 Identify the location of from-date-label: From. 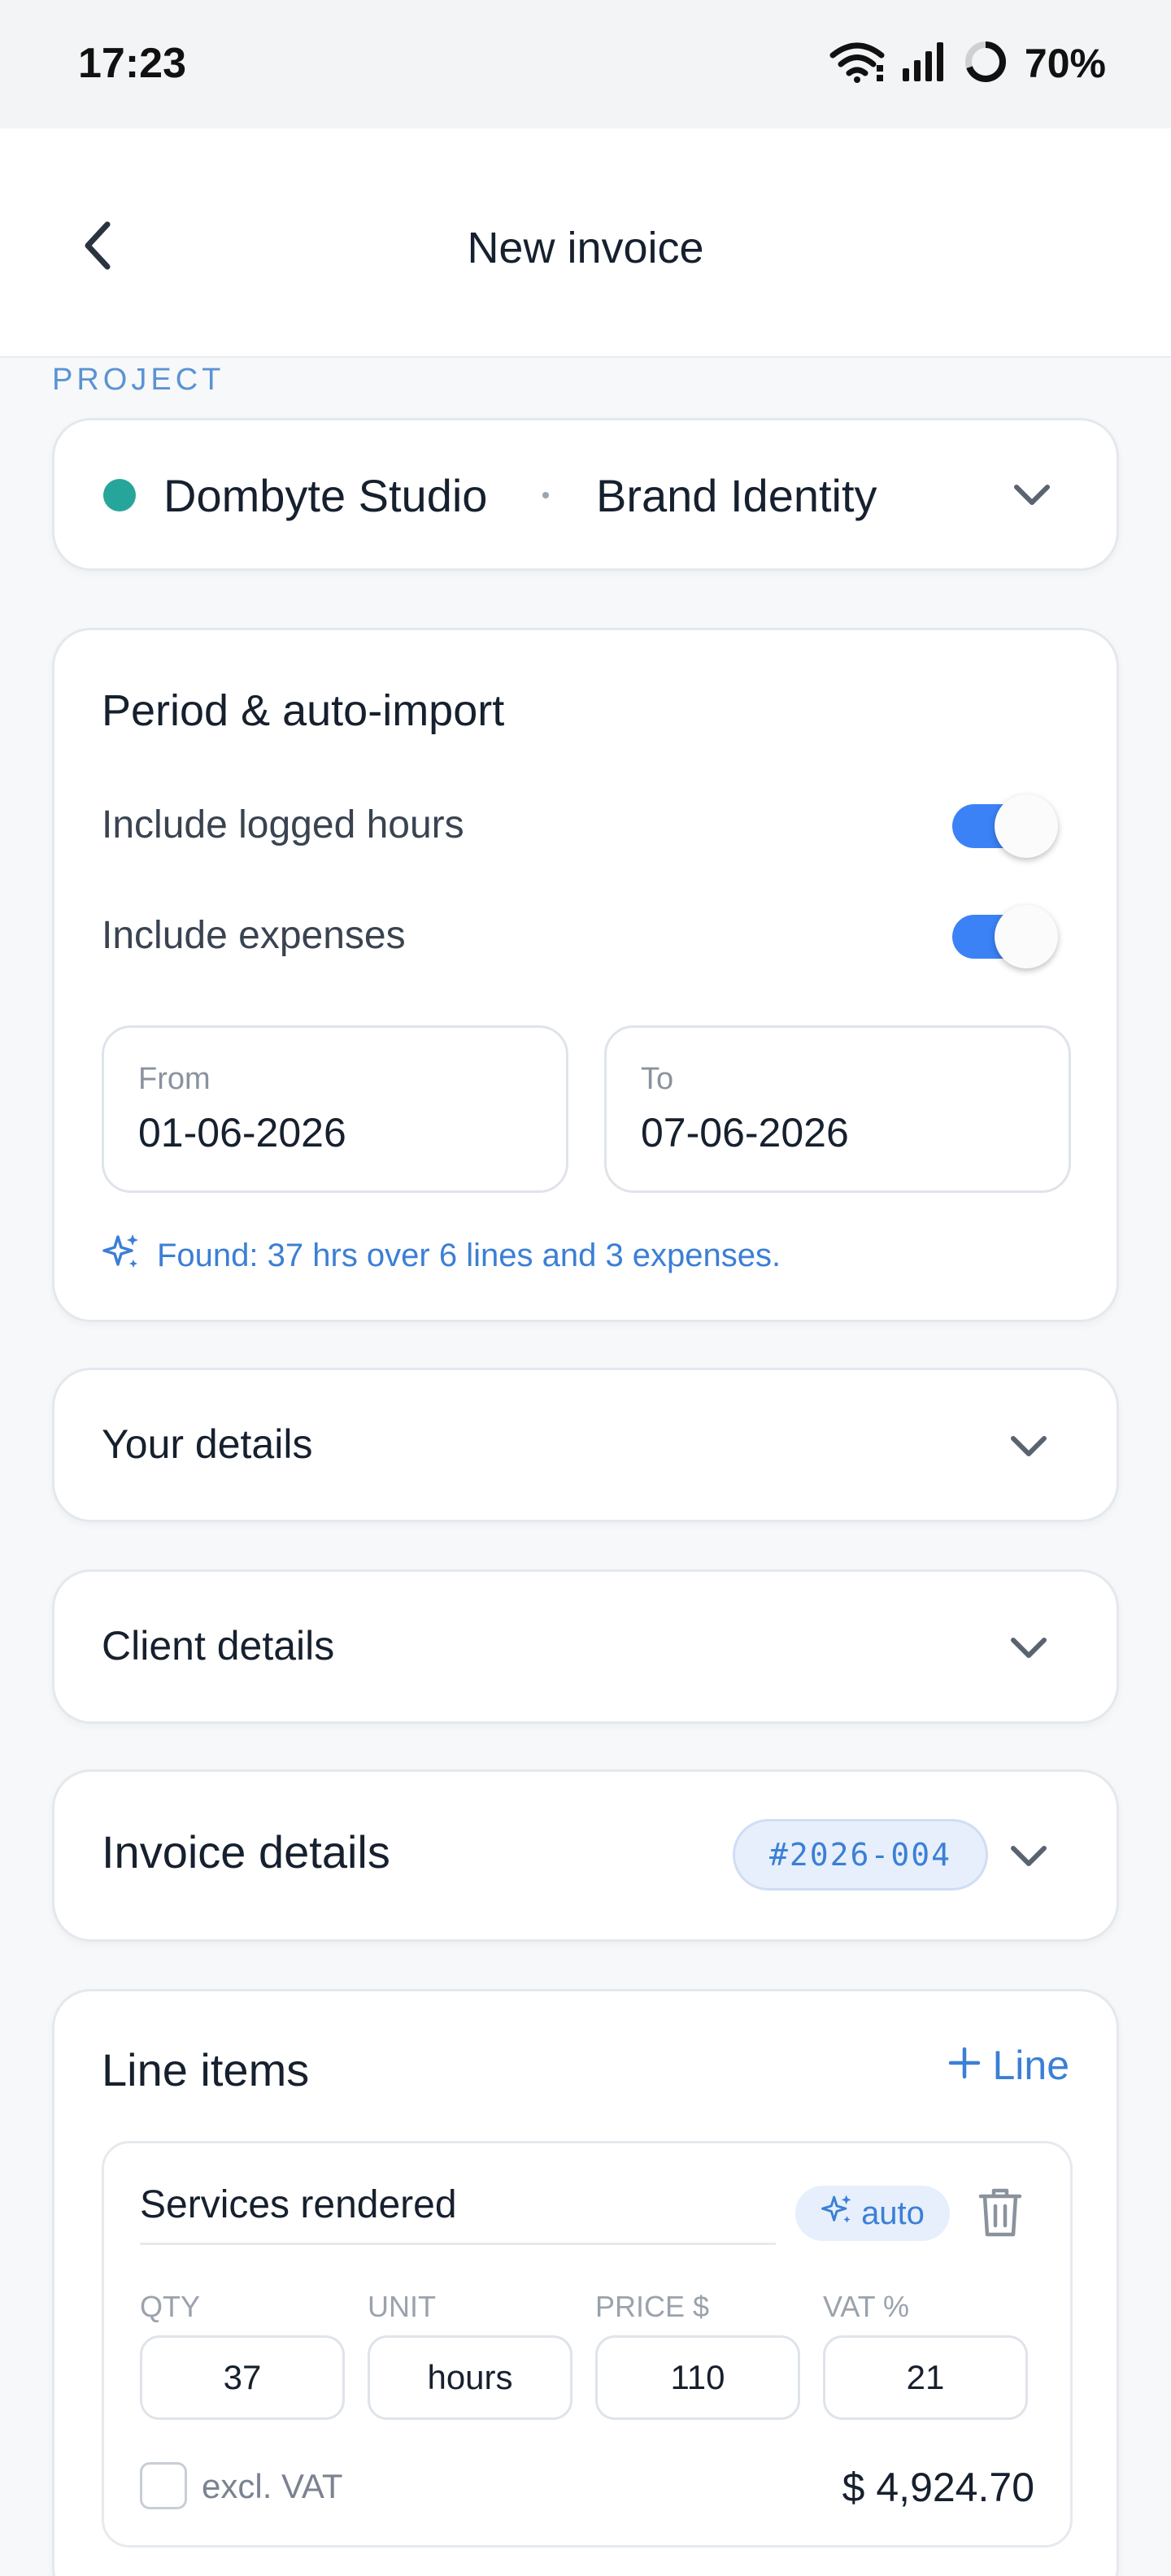
(174, 1079).